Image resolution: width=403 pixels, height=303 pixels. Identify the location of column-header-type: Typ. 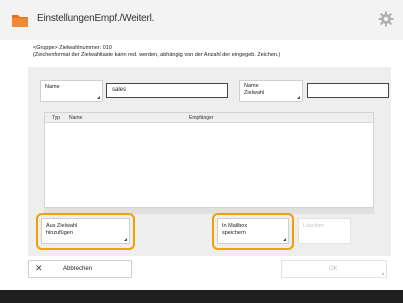
(56, 118).